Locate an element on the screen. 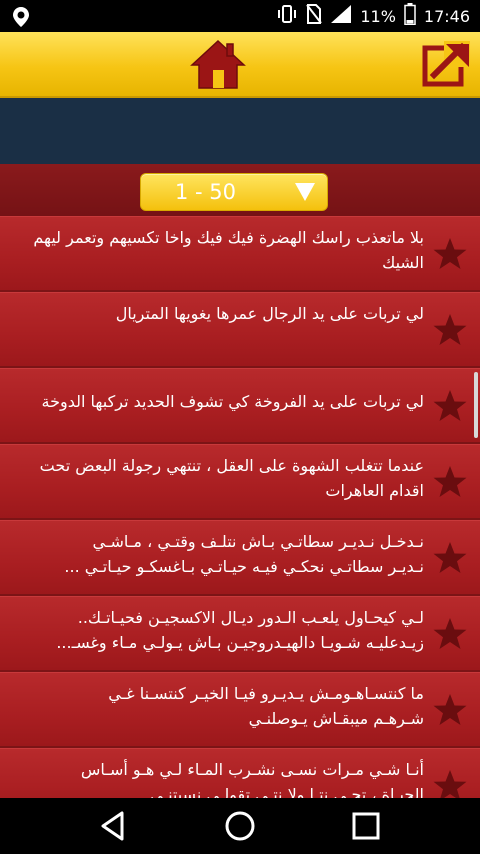 Image resolution: width=480 pixels, height=854 pixels. triangle-down-icon is located at coordinates (305, 192).